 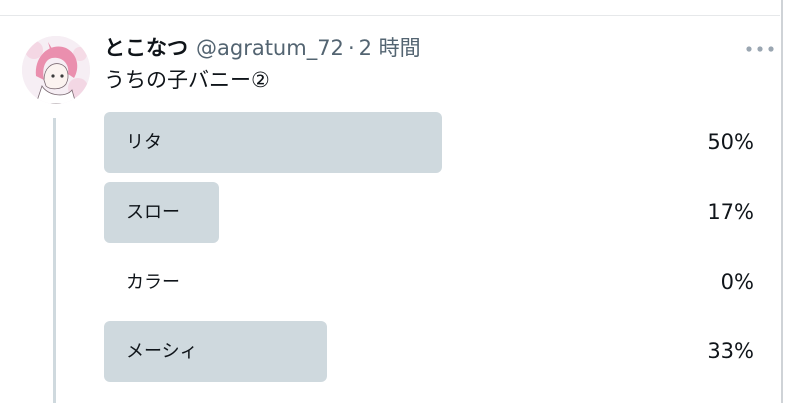 What do you see at coordinates (162, 351) in the screenshot?
I see `poll-option-label: メーシィ` at bounding box center [162, 351].